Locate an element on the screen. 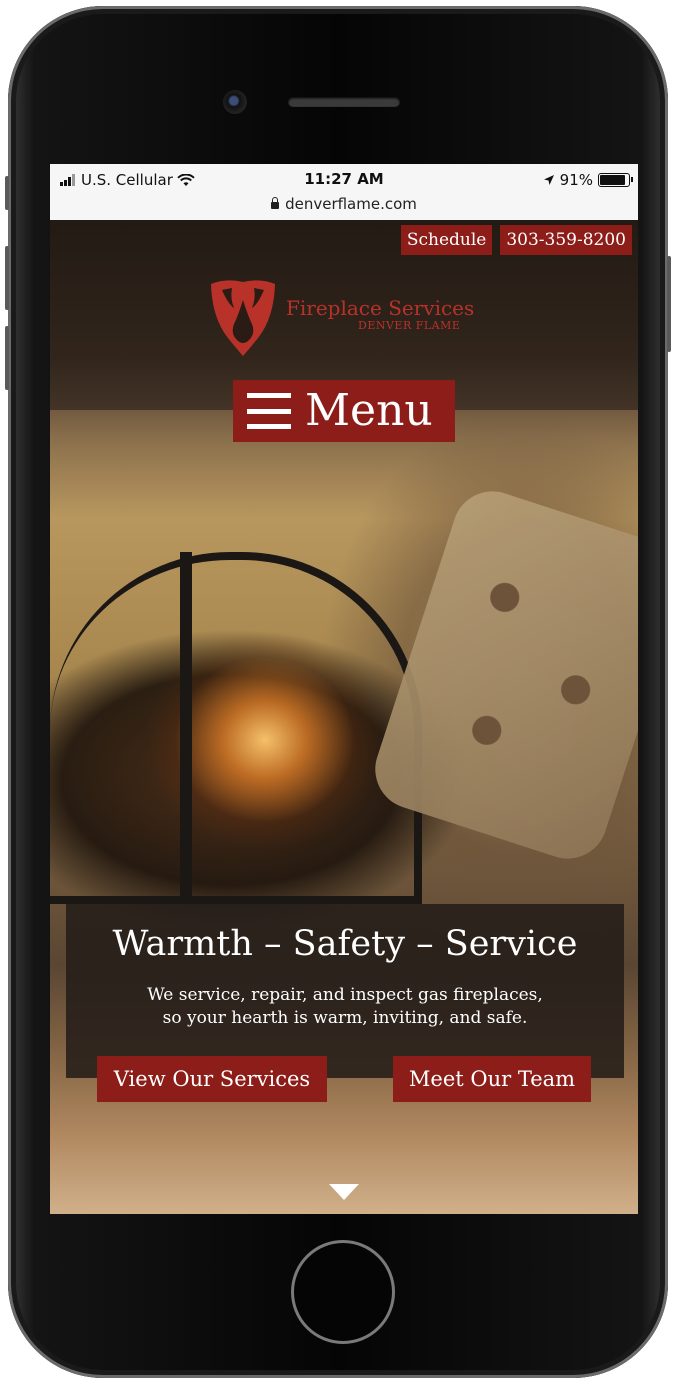 The width and height of the screenshot is (673, 1384). menu-label: Menu is located at coordinates (369, 410).